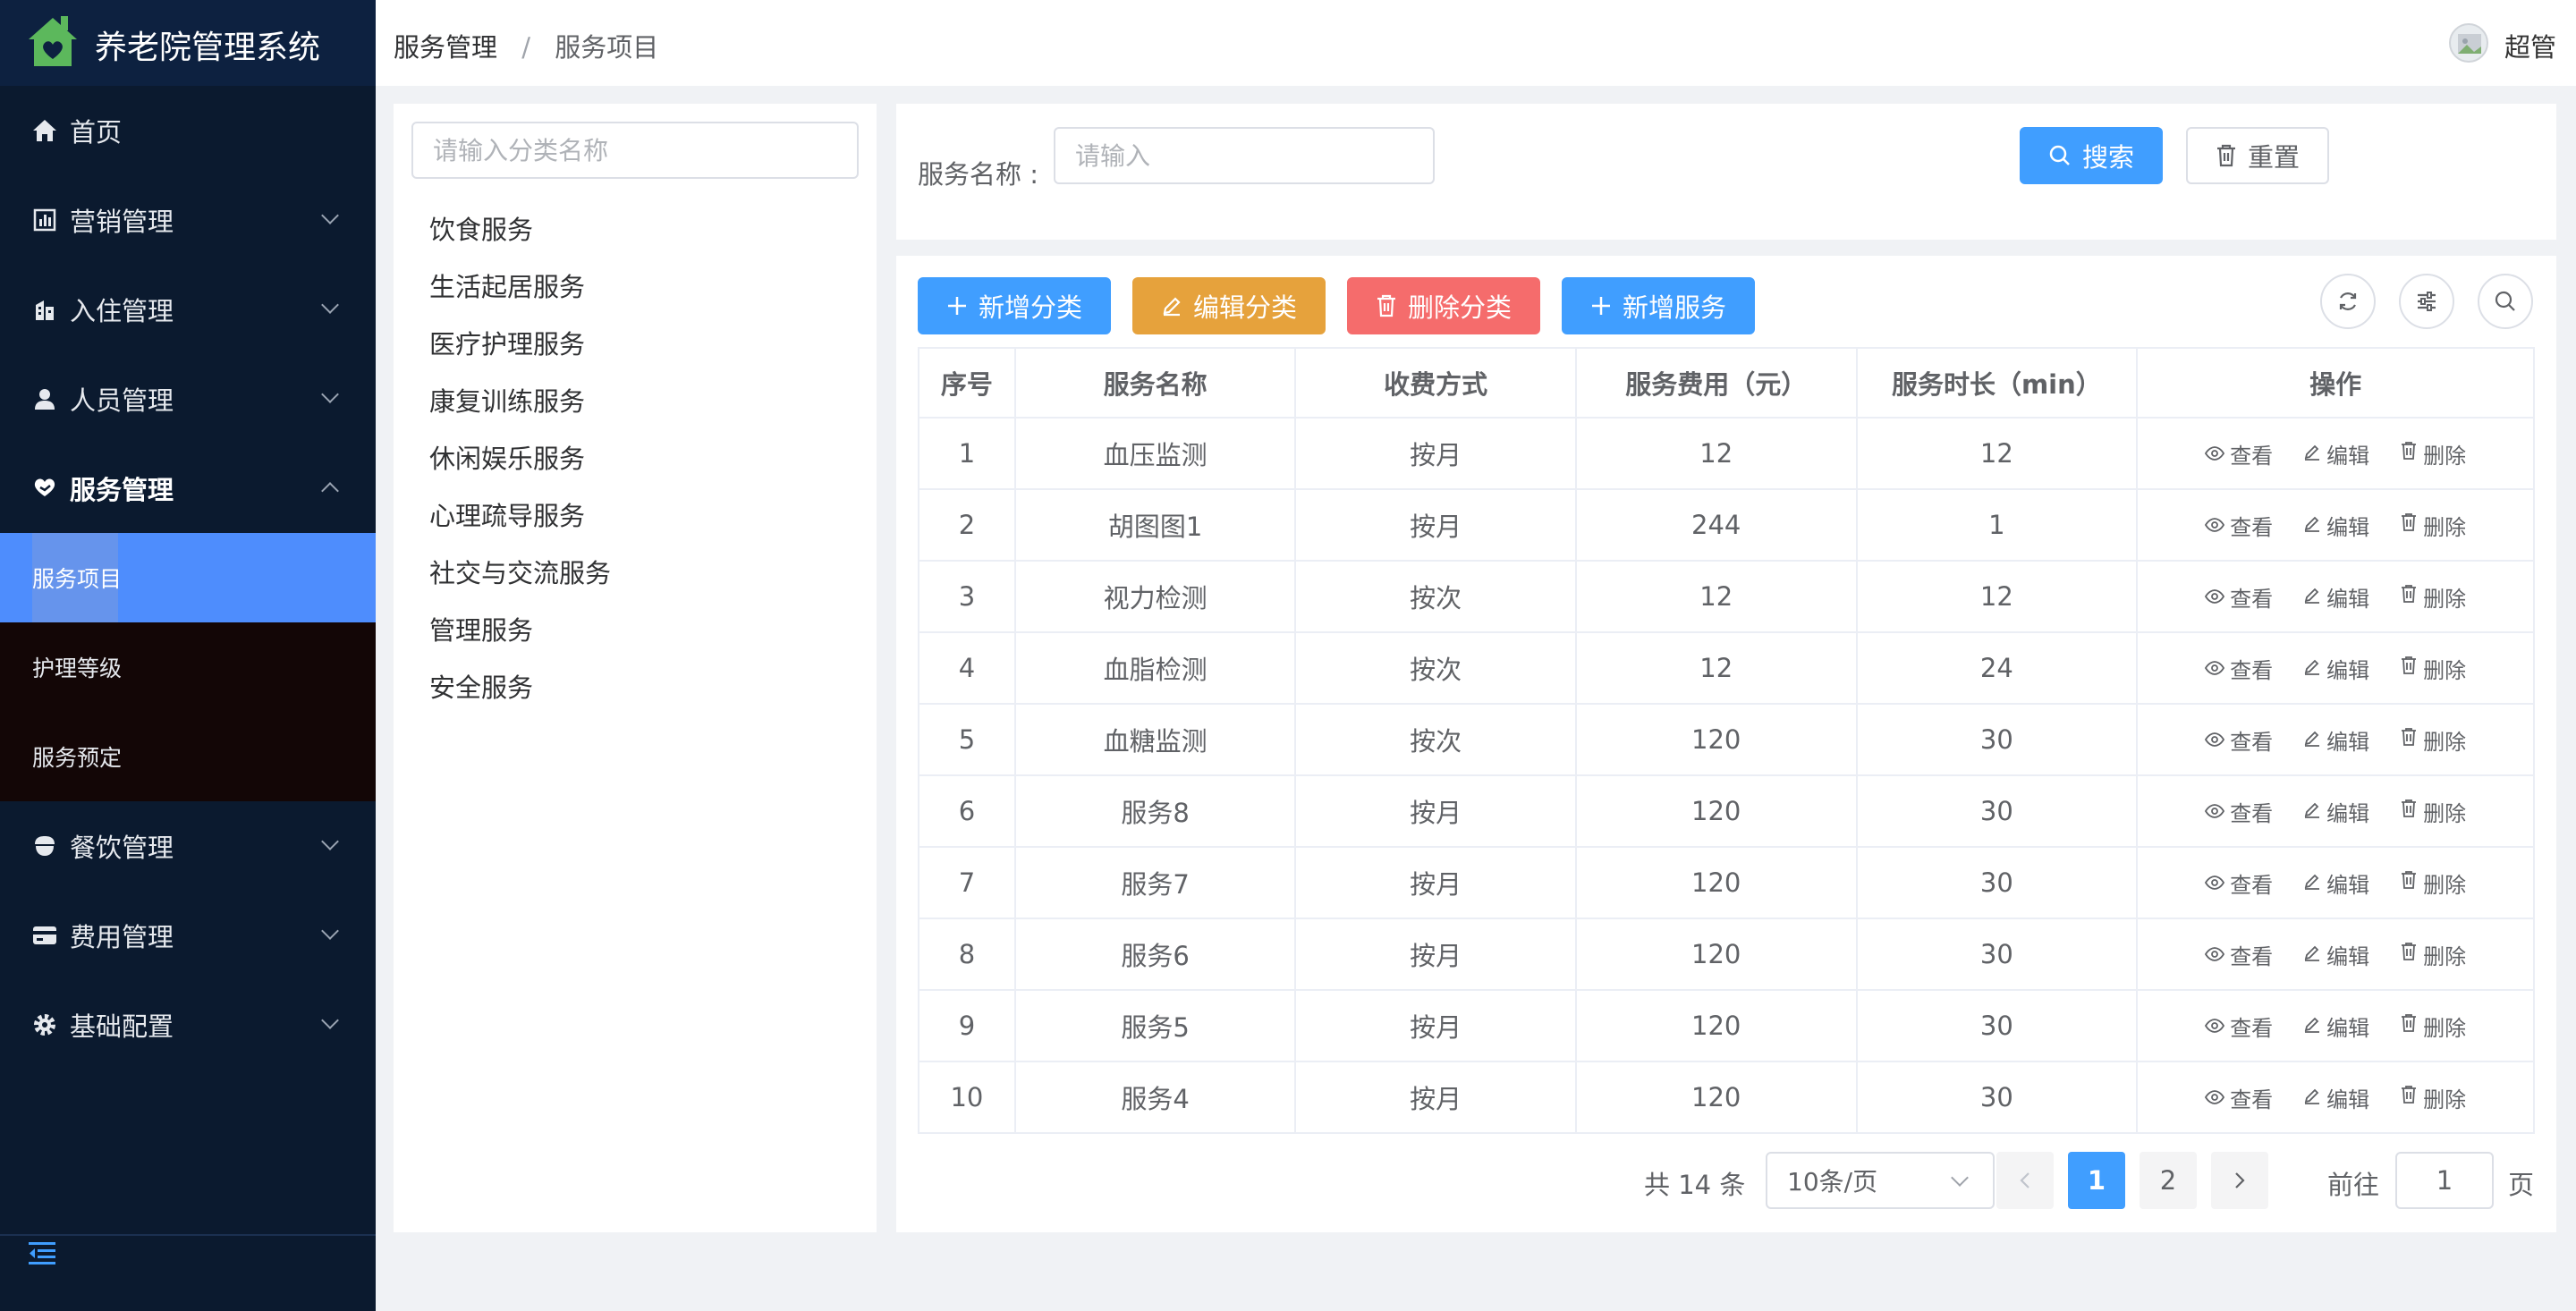  What do you see at coordinates (520, 571) in the screenshot?
I see `category-item: 社交与交流服务` at bounding box center [520, 571].